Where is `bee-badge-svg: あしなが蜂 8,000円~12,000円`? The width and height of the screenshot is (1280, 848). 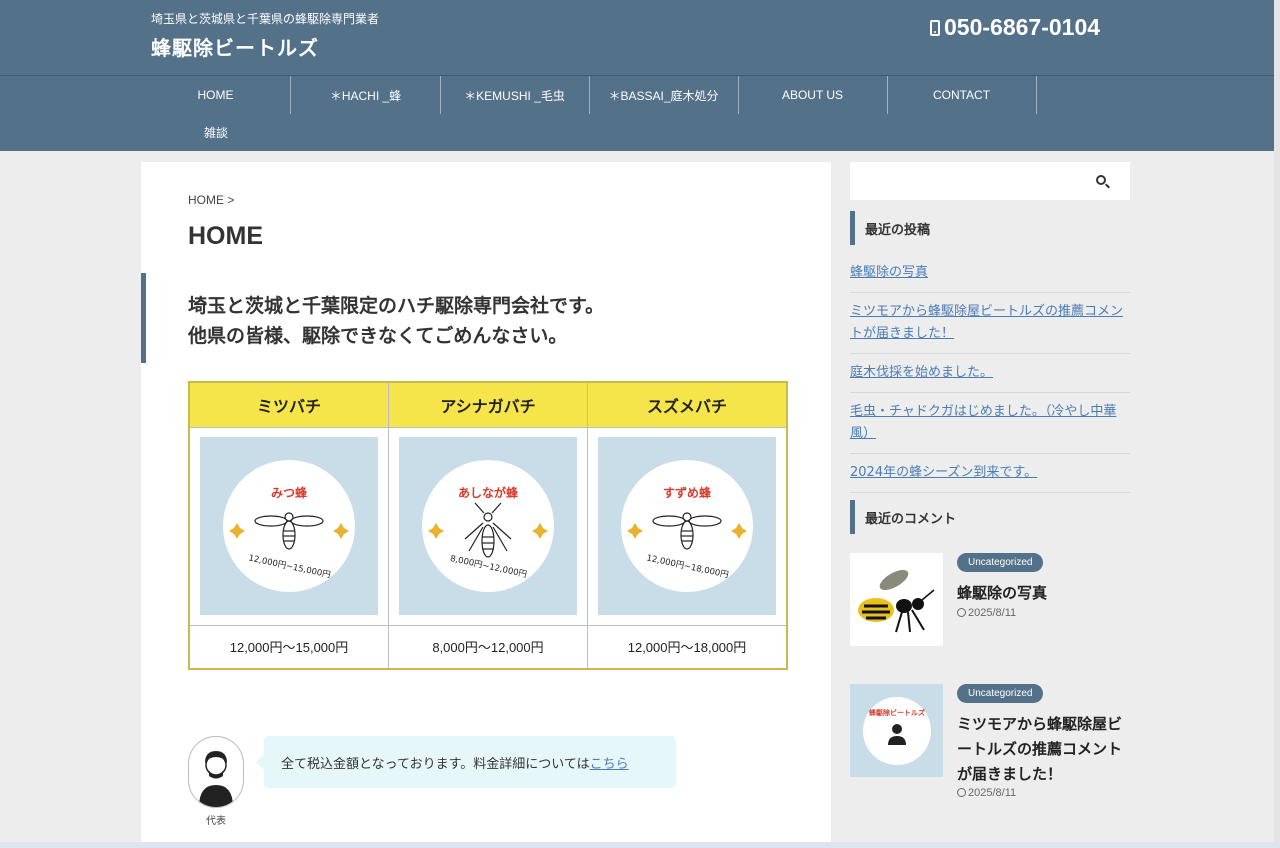 bee-badge-svg: あしなが蜂 8,000円~12,000円 is located at coordinates (488, 526).